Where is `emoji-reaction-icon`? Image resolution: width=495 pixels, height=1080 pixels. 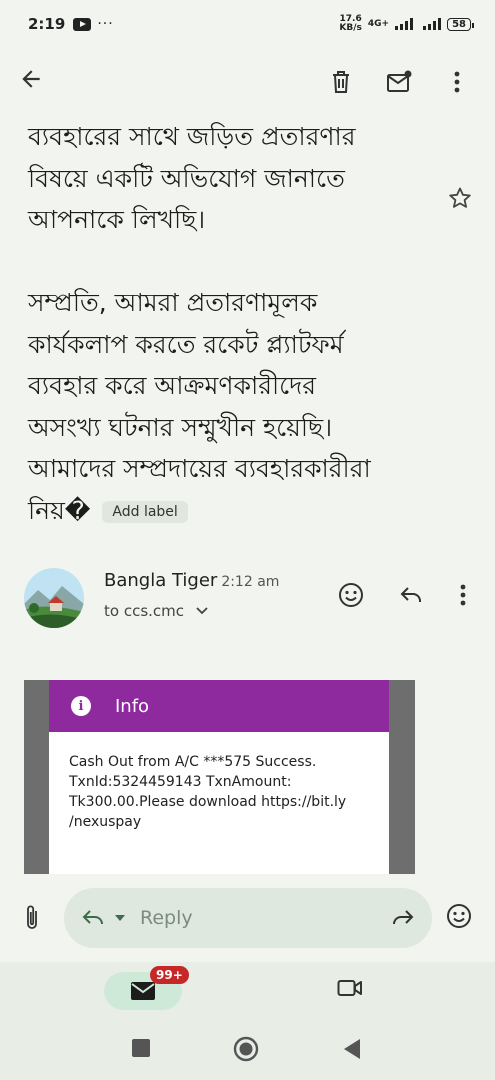
emoji-reaction-icon is located at coordinates (351, 595).